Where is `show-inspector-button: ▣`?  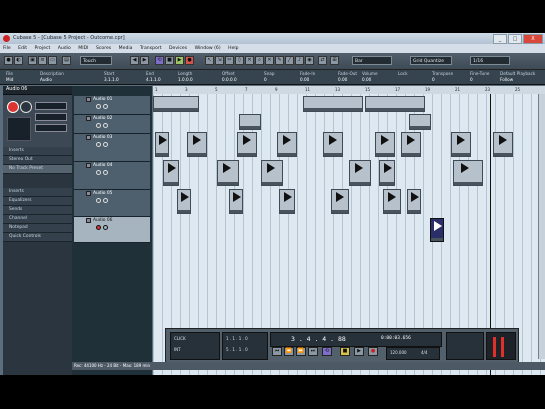 show-inspector-button: ▣ is located at coordinates (32, 60).